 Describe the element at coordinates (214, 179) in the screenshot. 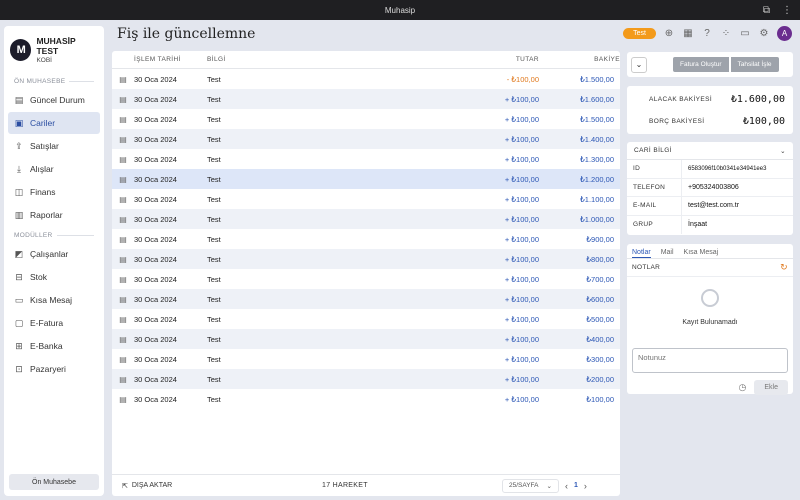

I see `row-info: Test` at that location.